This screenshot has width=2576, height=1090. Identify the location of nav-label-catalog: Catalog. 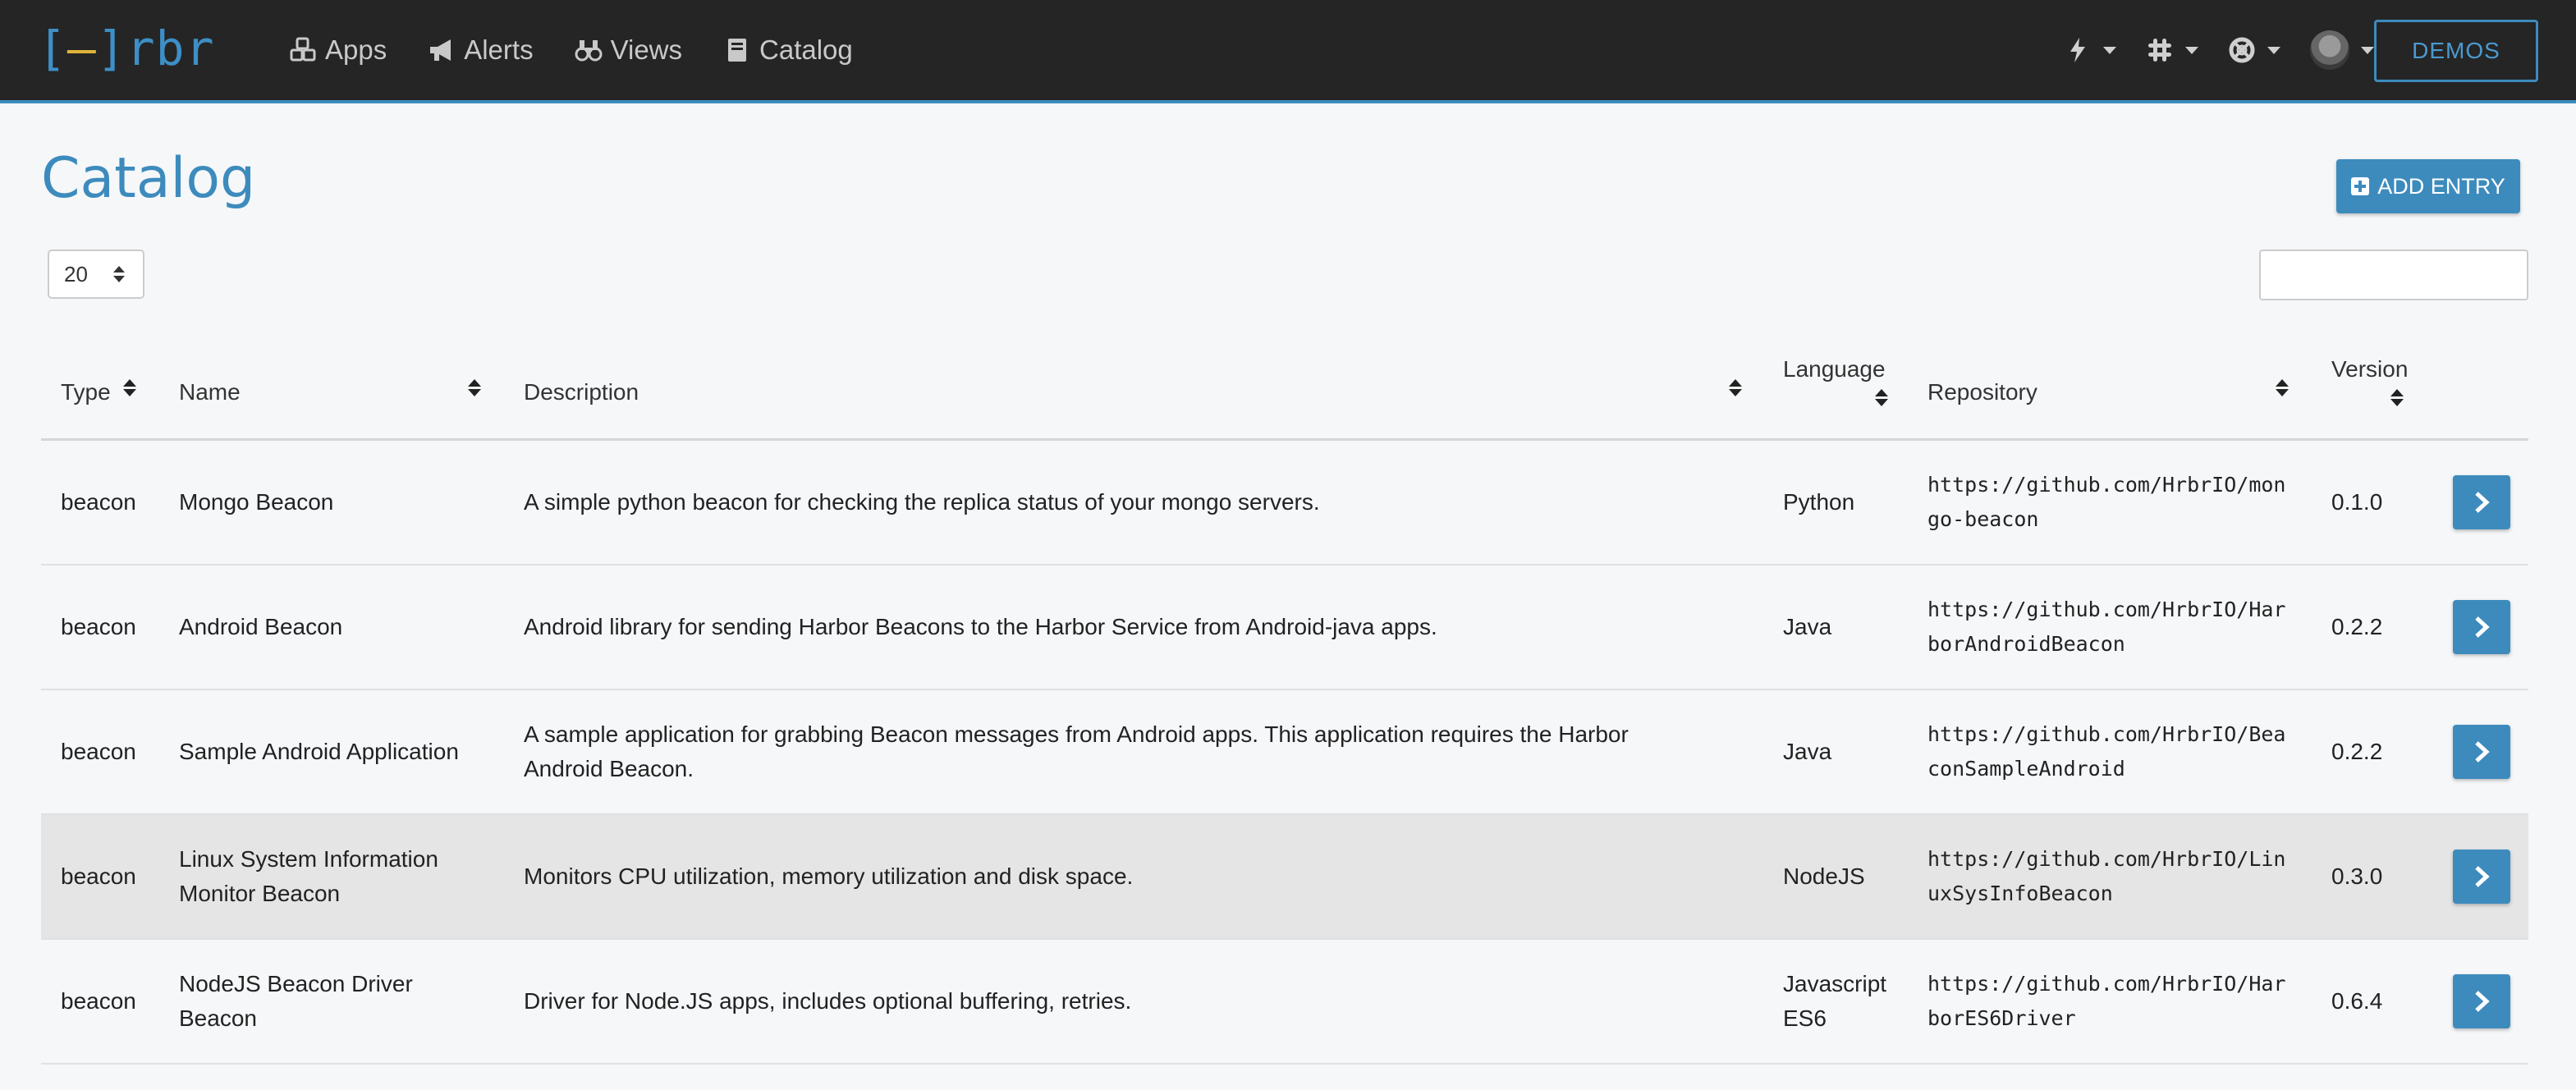
(806, 49).